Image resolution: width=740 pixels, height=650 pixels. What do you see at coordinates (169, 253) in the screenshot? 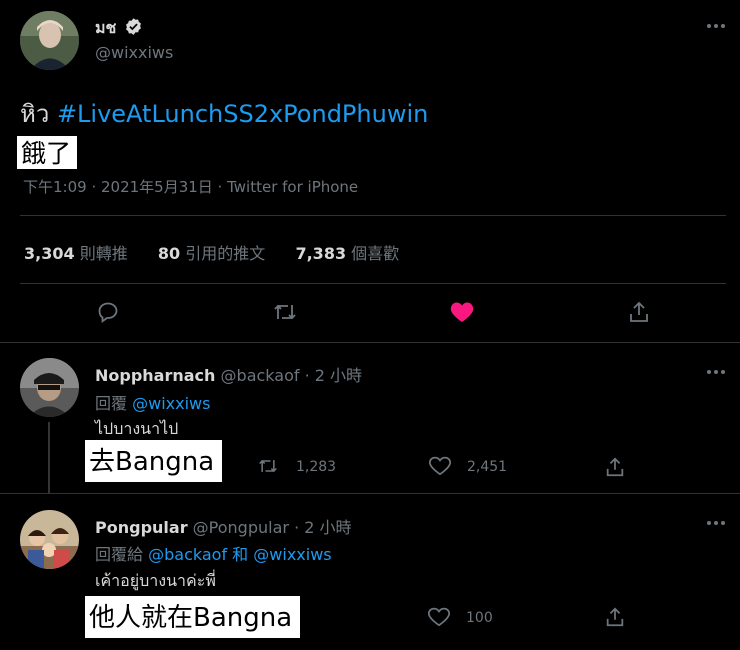
I see `quotes-count: 80` at bounding box center [169, 253].